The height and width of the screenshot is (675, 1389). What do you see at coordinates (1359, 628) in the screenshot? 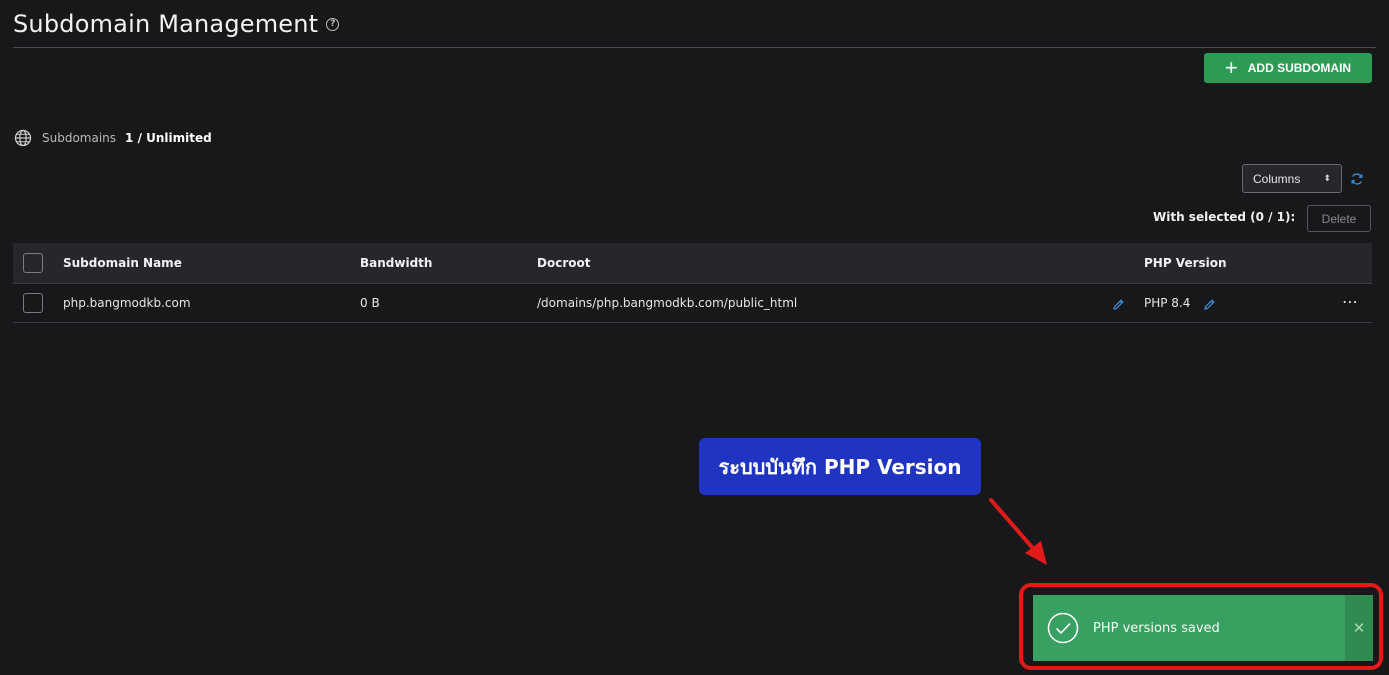
I see `close-icon: ✕` at bounding box center [1359, 628].